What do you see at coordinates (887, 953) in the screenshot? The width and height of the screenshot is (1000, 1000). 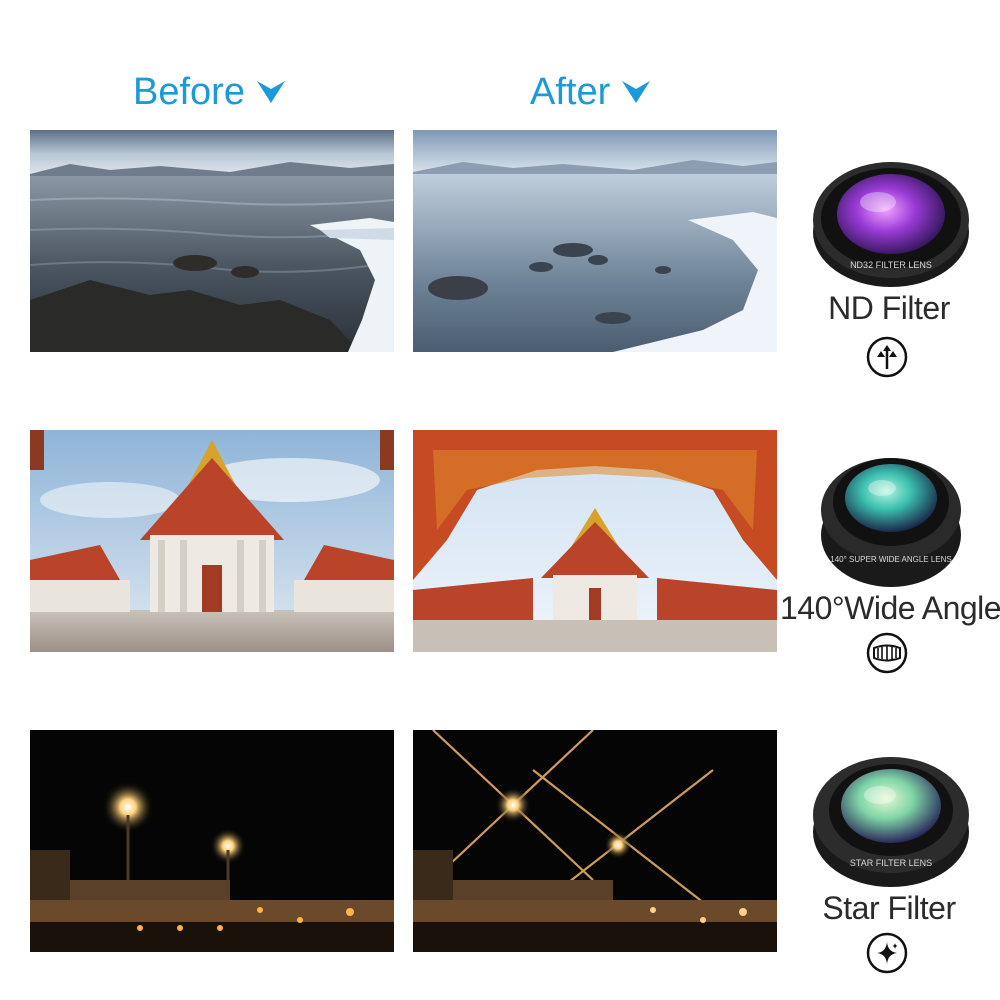 I see `star-filter-icon` at bounding box center [887, 953].